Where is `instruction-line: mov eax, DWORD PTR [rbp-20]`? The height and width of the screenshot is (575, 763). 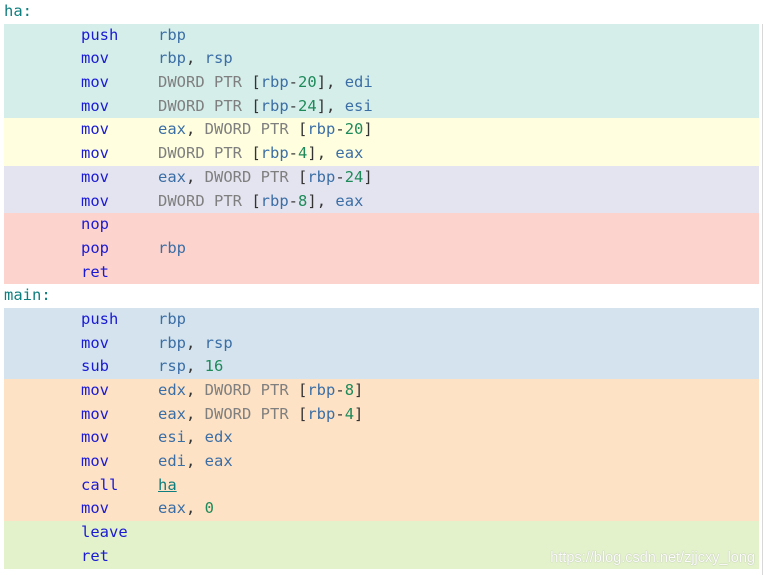
instruction-line: mov eax, DWORD PTR [rbp-20] is located at coordinates (381, 130).